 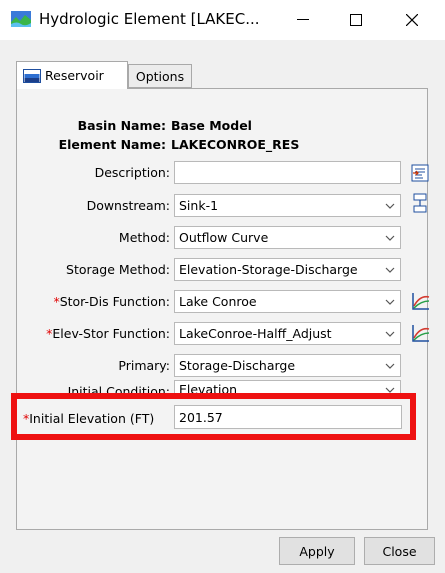 What do you see at coordinates (237, 365) in the screenshot?
I see `primary-value: Storage-Discharge` at bounding box center [237, 365].